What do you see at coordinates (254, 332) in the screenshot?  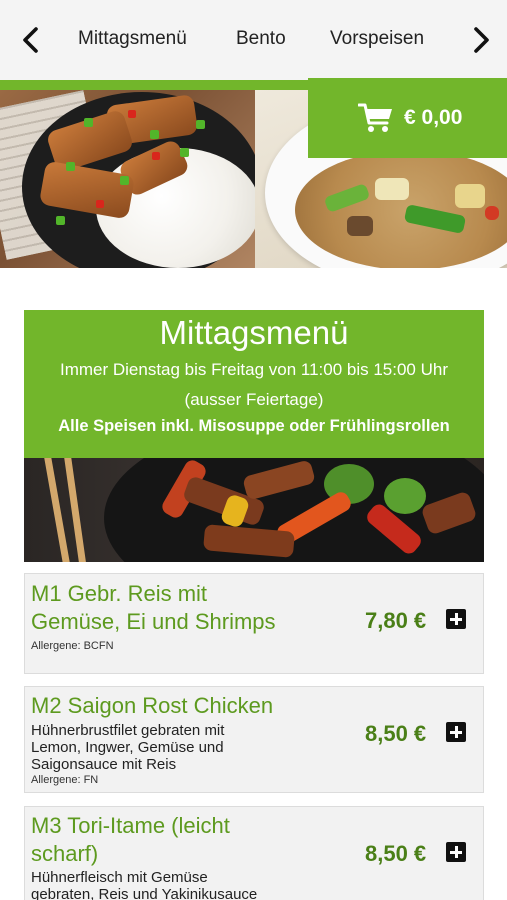 I see `section-title: Mittagsmenü` at bounding box center [254, 332].